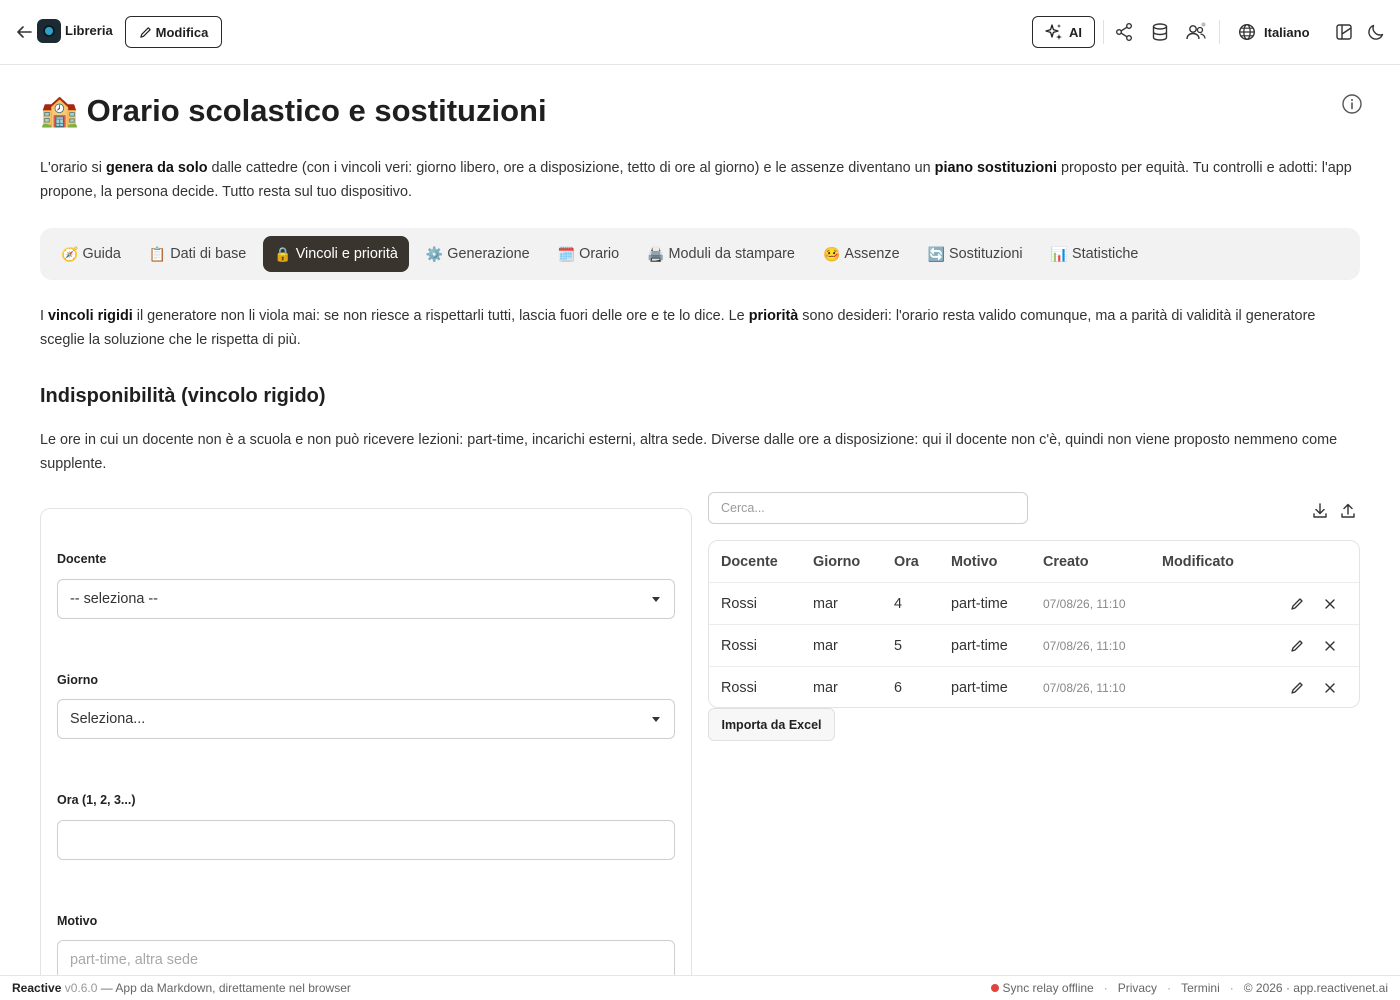 This screenshot has width=1400, height=1000. What do you see at coordinates (773, 316) in the screenshot?
I see `rules-bold: priorità` at bounding box center [773, 316].